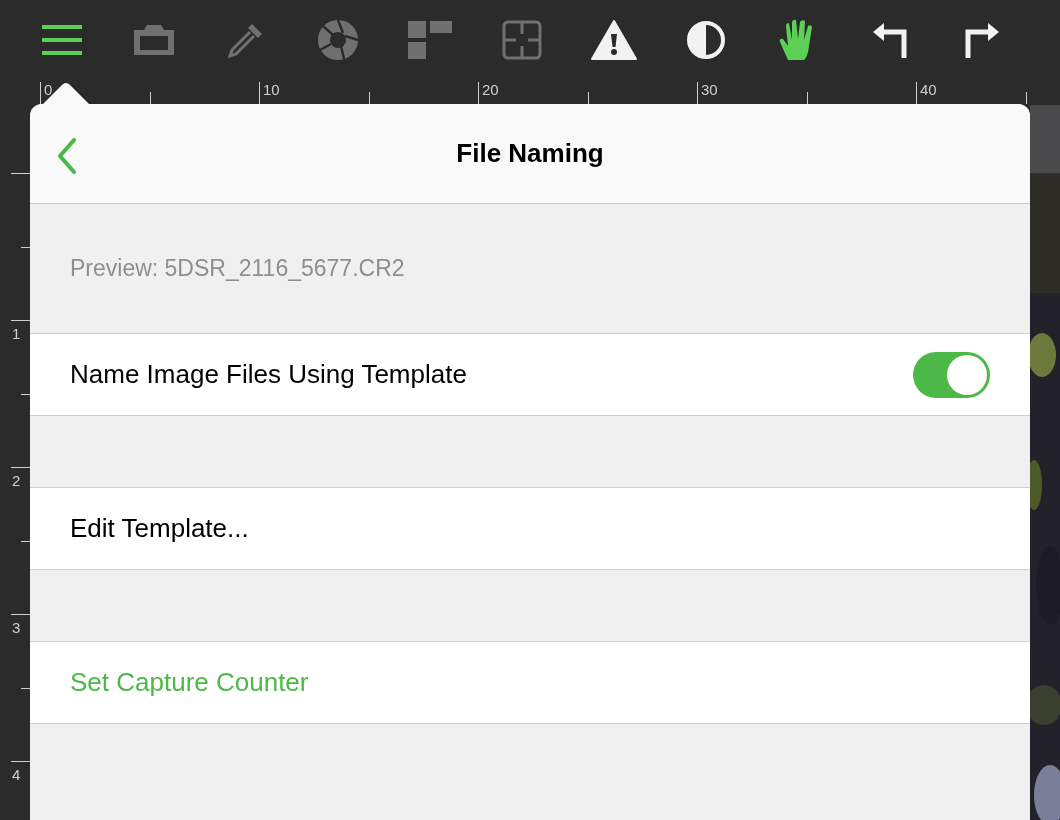 The image size is (1060, 820). What do you see at coordinates (268, 374) in the screenshot?
I see `row-label: Name Image Files Using Template` at bounding box center [268, 374].